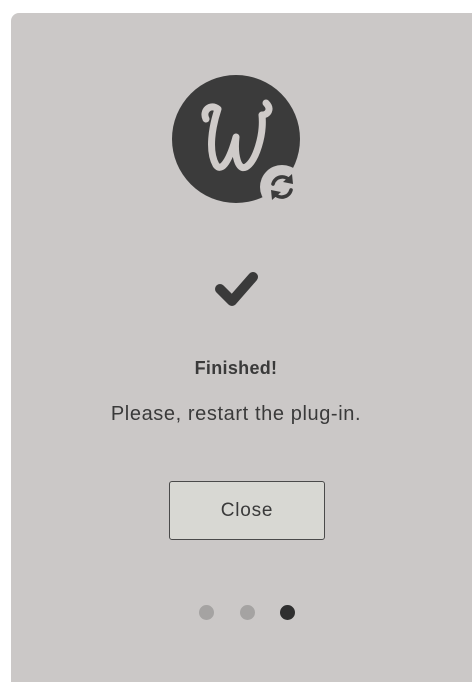 This screenshot has width=472, height=682. I want to click on page-indicator, so click(236, 613).